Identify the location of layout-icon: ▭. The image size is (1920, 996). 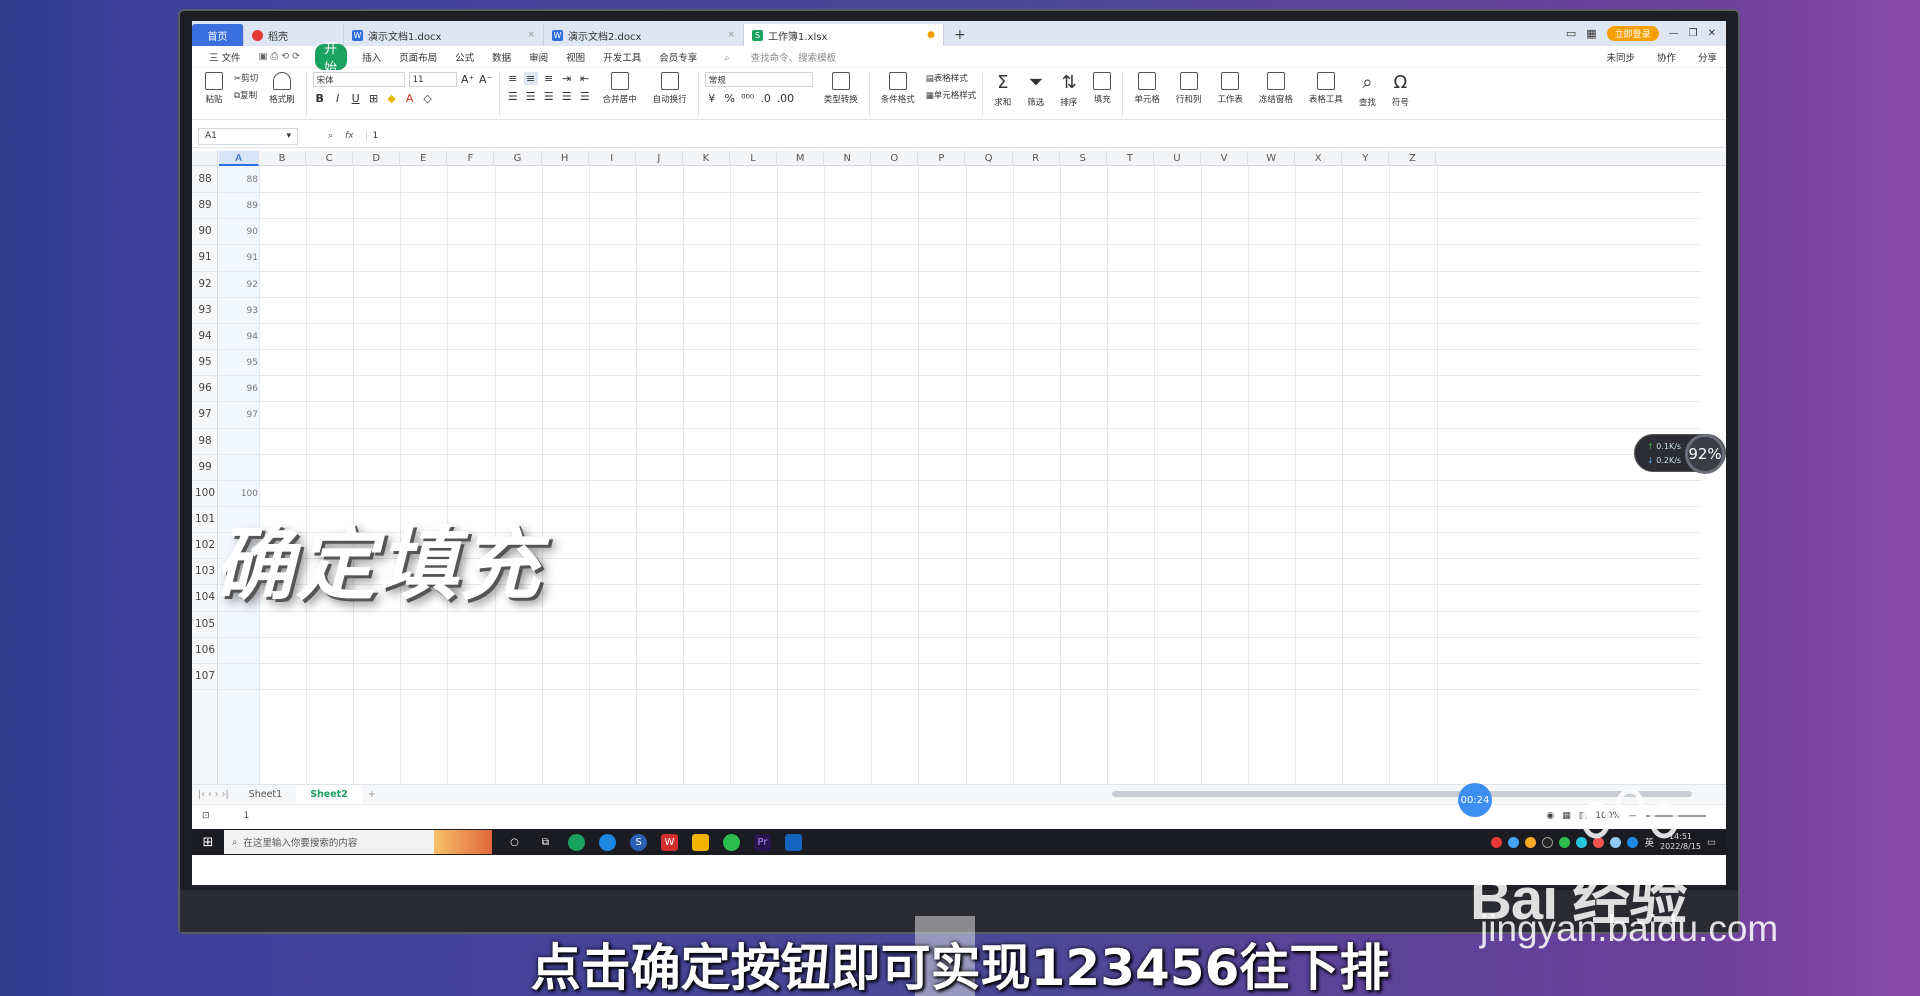
(1571, 33).